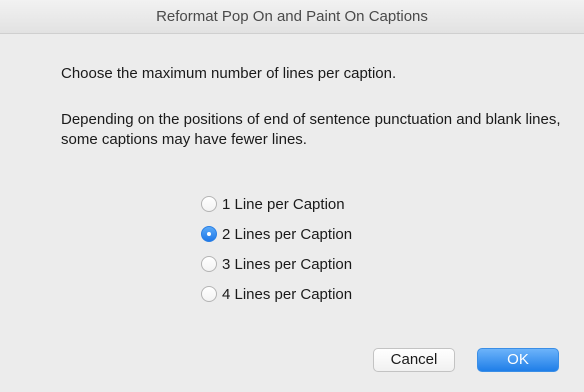 This screenshot has height=392, width=584. Describe the element at coordinates (518, 360) in the screenshot. I see `ok-button: OK` at that location.